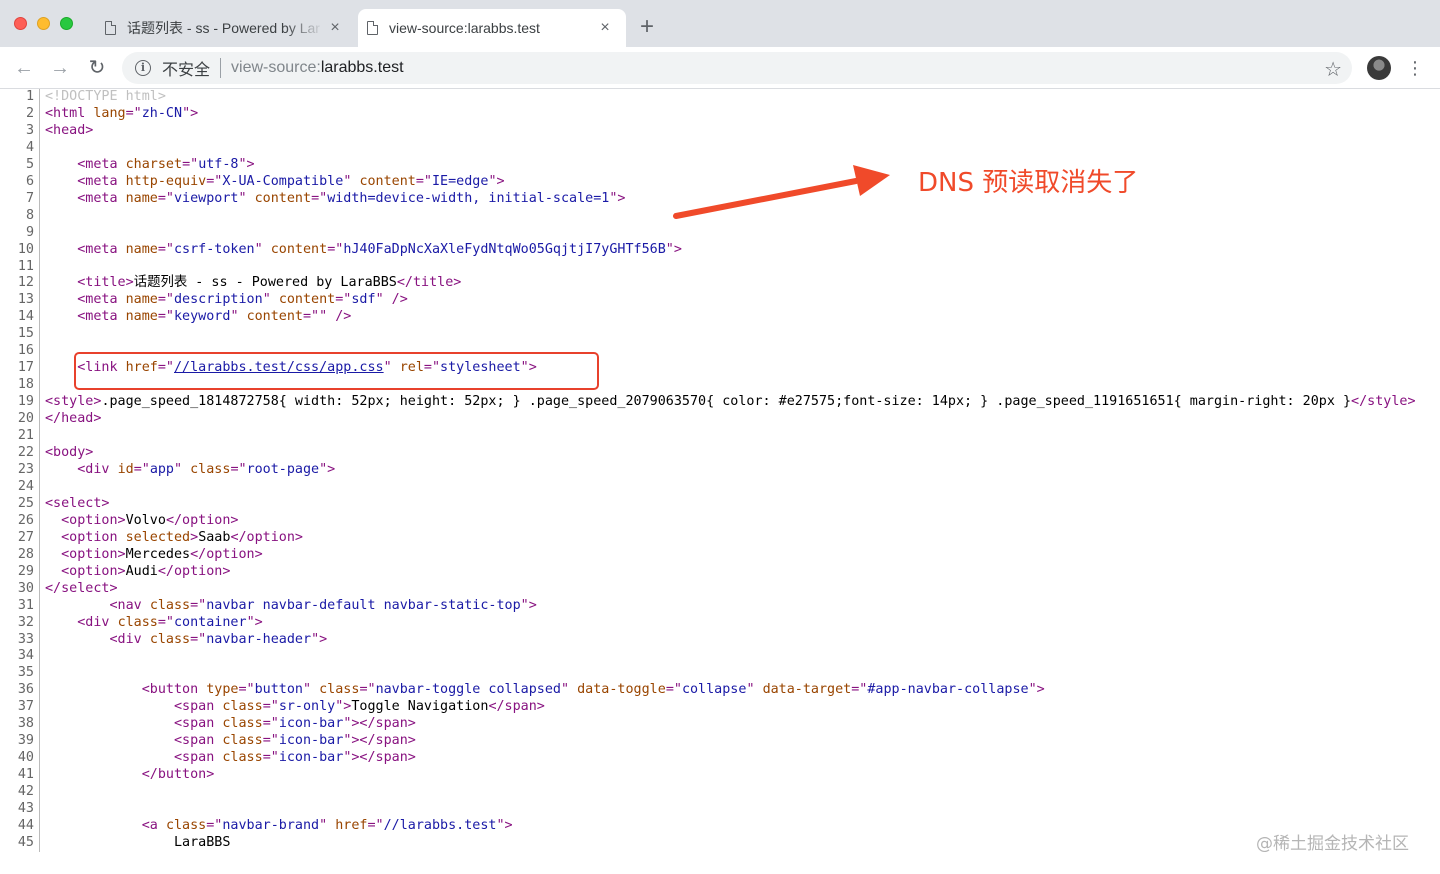 The height and width of the screenshot is (874, 1440). What do you see at coordinates (162, 113) in the screenshot?
I see `code-token: zh-CN` at bounding box center [162, 113].